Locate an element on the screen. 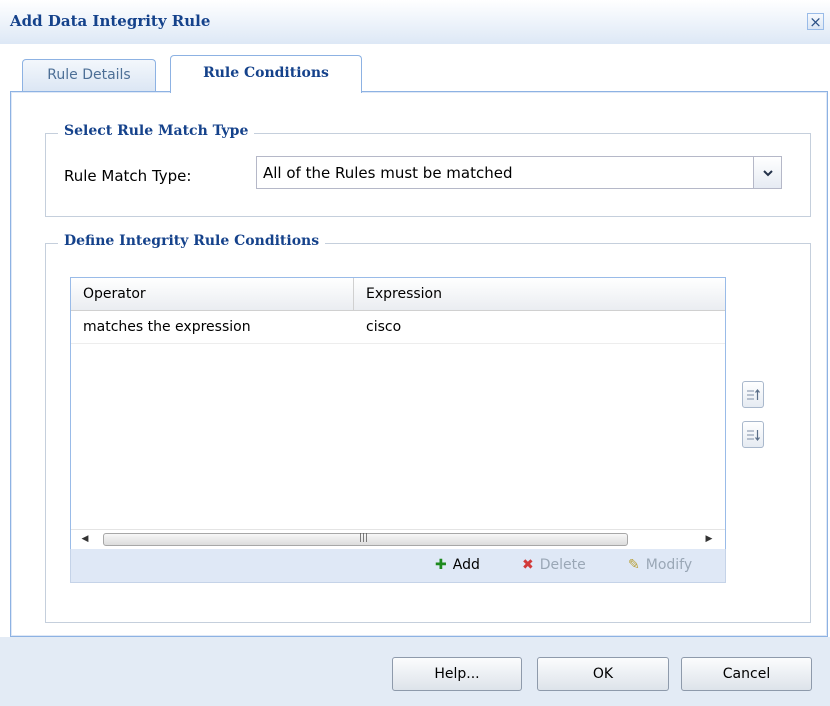 This screenshot has width=830, height=706. dialog-title: Add Data Integrity Rule is located at coordinates (110, 21).